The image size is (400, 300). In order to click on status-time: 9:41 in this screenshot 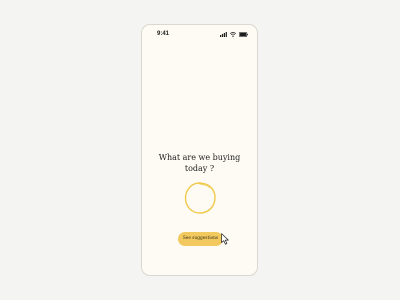, I will do `click(163, 34)`.